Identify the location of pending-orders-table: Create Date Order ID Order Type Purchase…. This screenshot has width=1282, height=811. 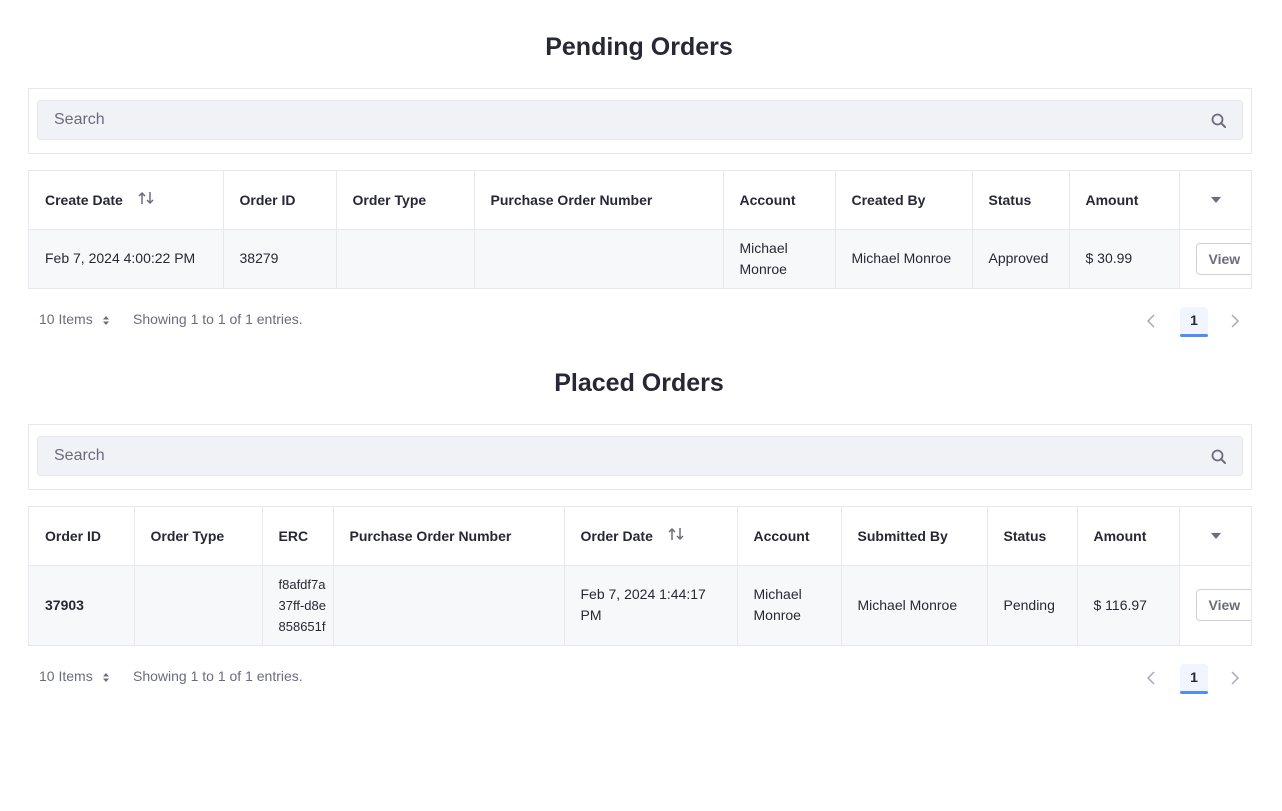
(640, 229).